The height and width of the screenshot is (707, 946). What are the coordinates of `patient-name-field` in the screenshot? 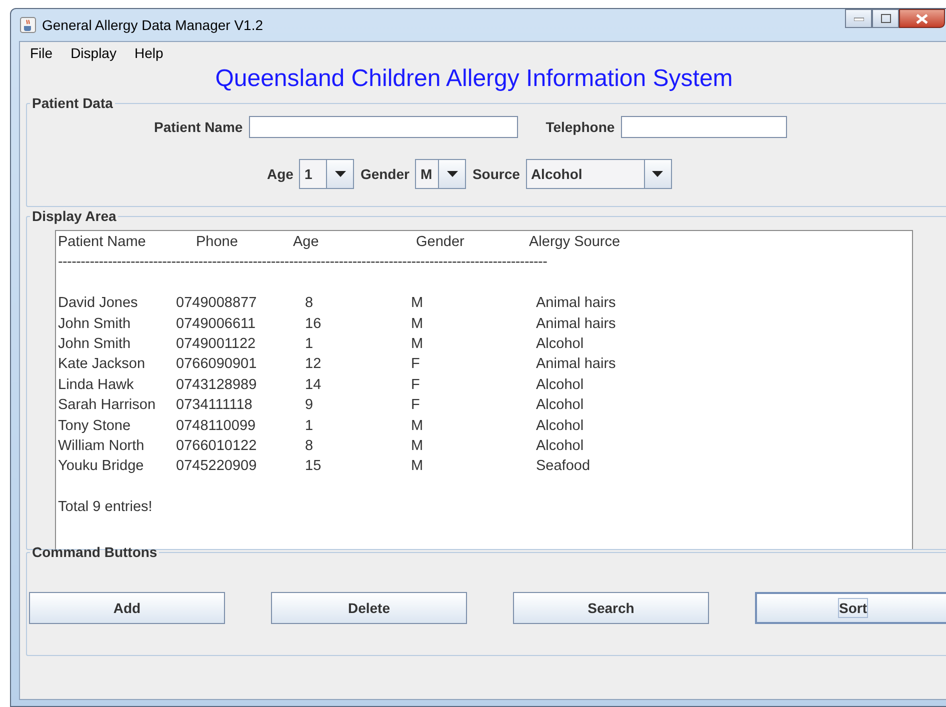 It's located at (383, 127).